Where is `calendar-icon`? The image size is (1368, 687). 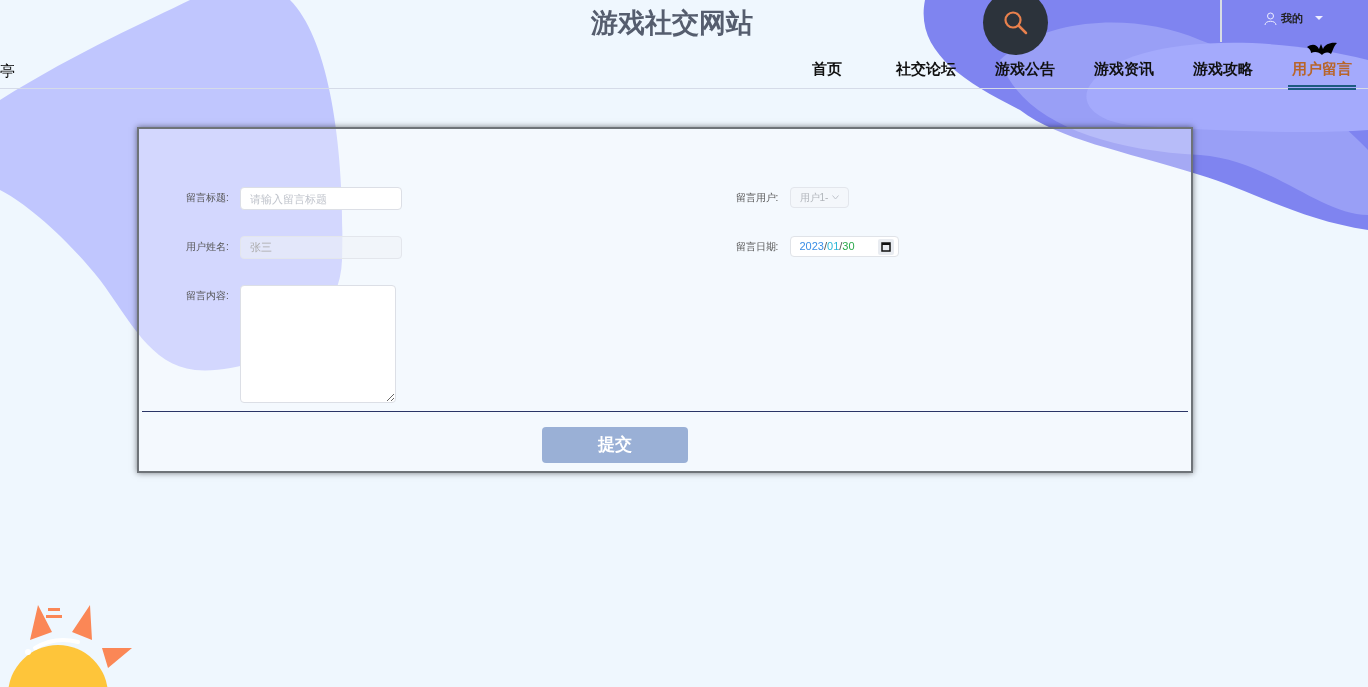
calendar-icon is located at coordinates (885, 246).